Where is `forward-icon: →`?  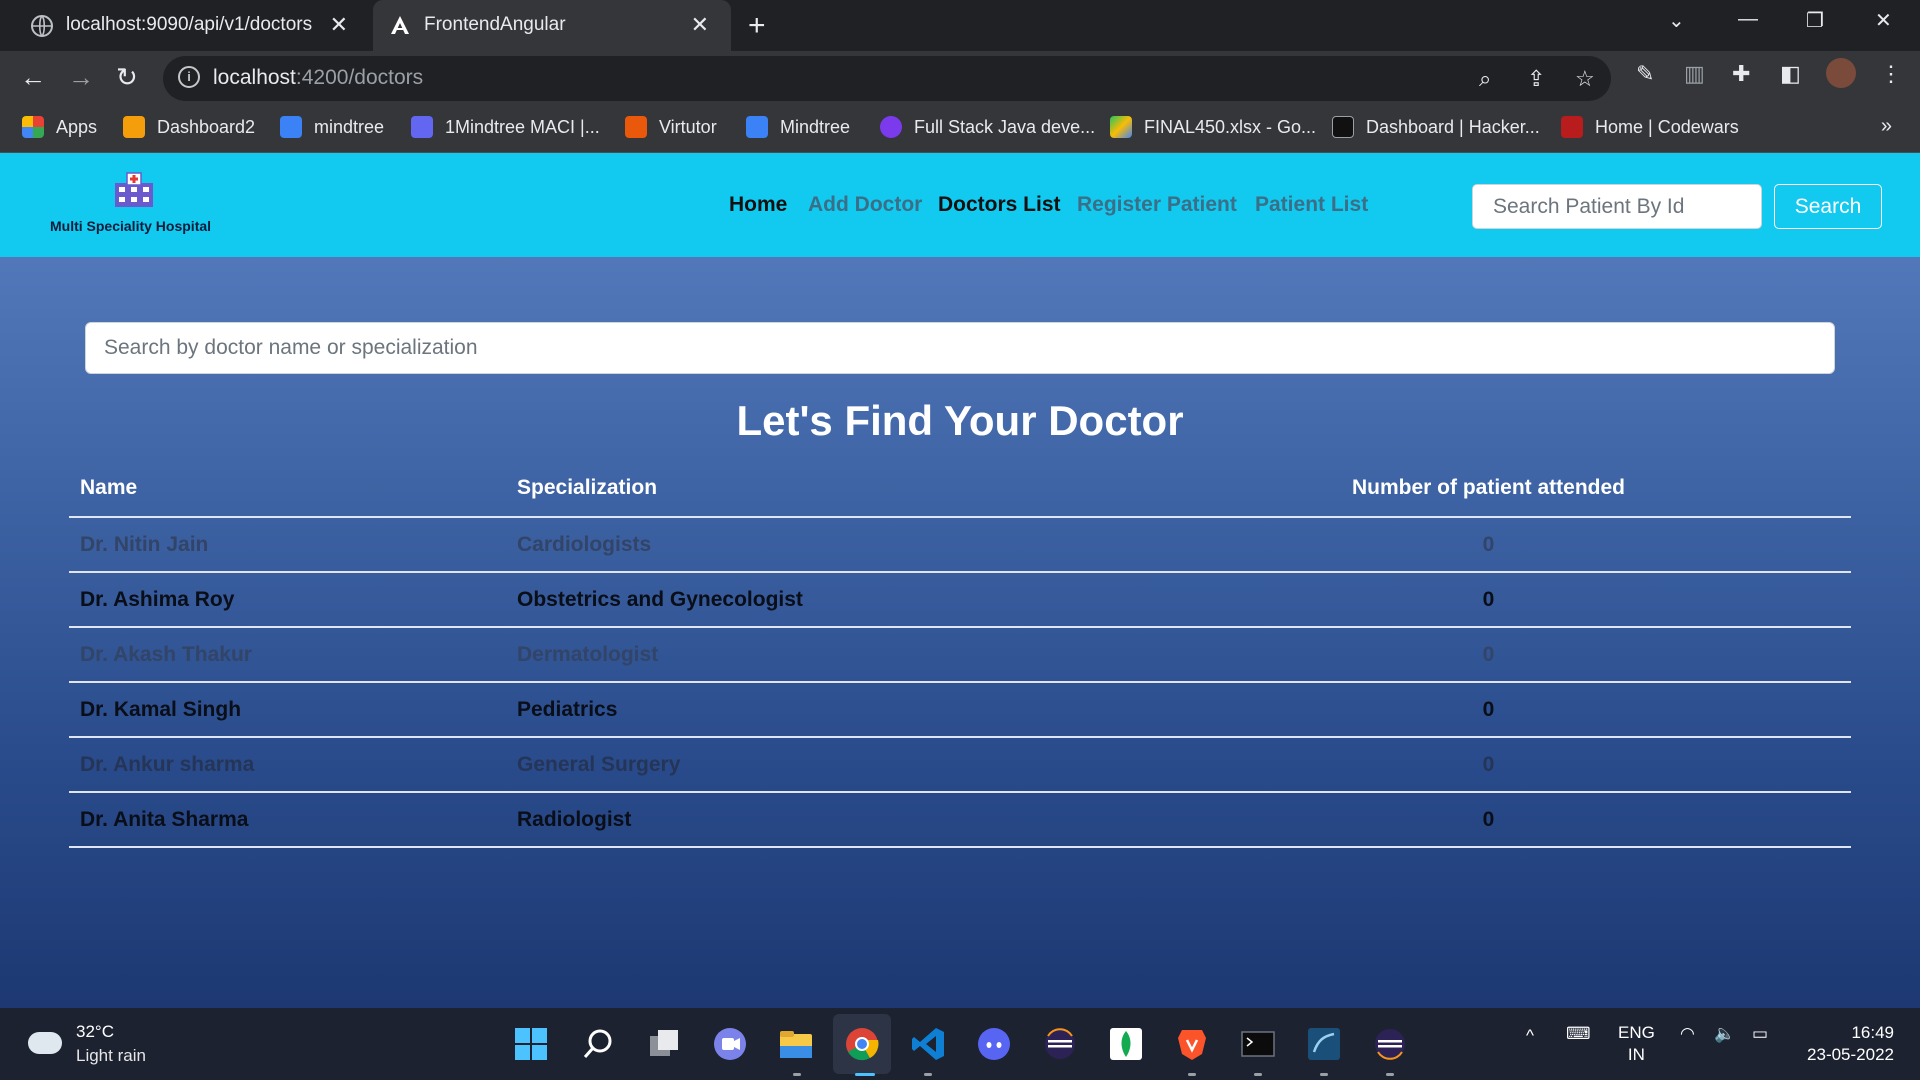 forward-icon: → is located at coordinates (81, 77).